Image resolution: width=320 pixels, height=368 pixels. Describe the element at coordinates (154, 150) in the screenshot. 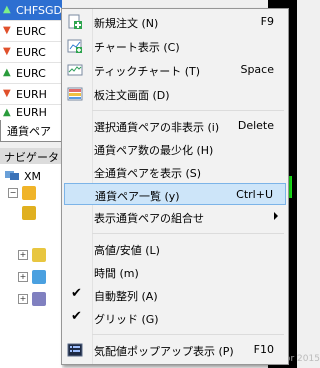

I see `menu-item-label: 通貨ペア数の最少化 (H)` at that location.